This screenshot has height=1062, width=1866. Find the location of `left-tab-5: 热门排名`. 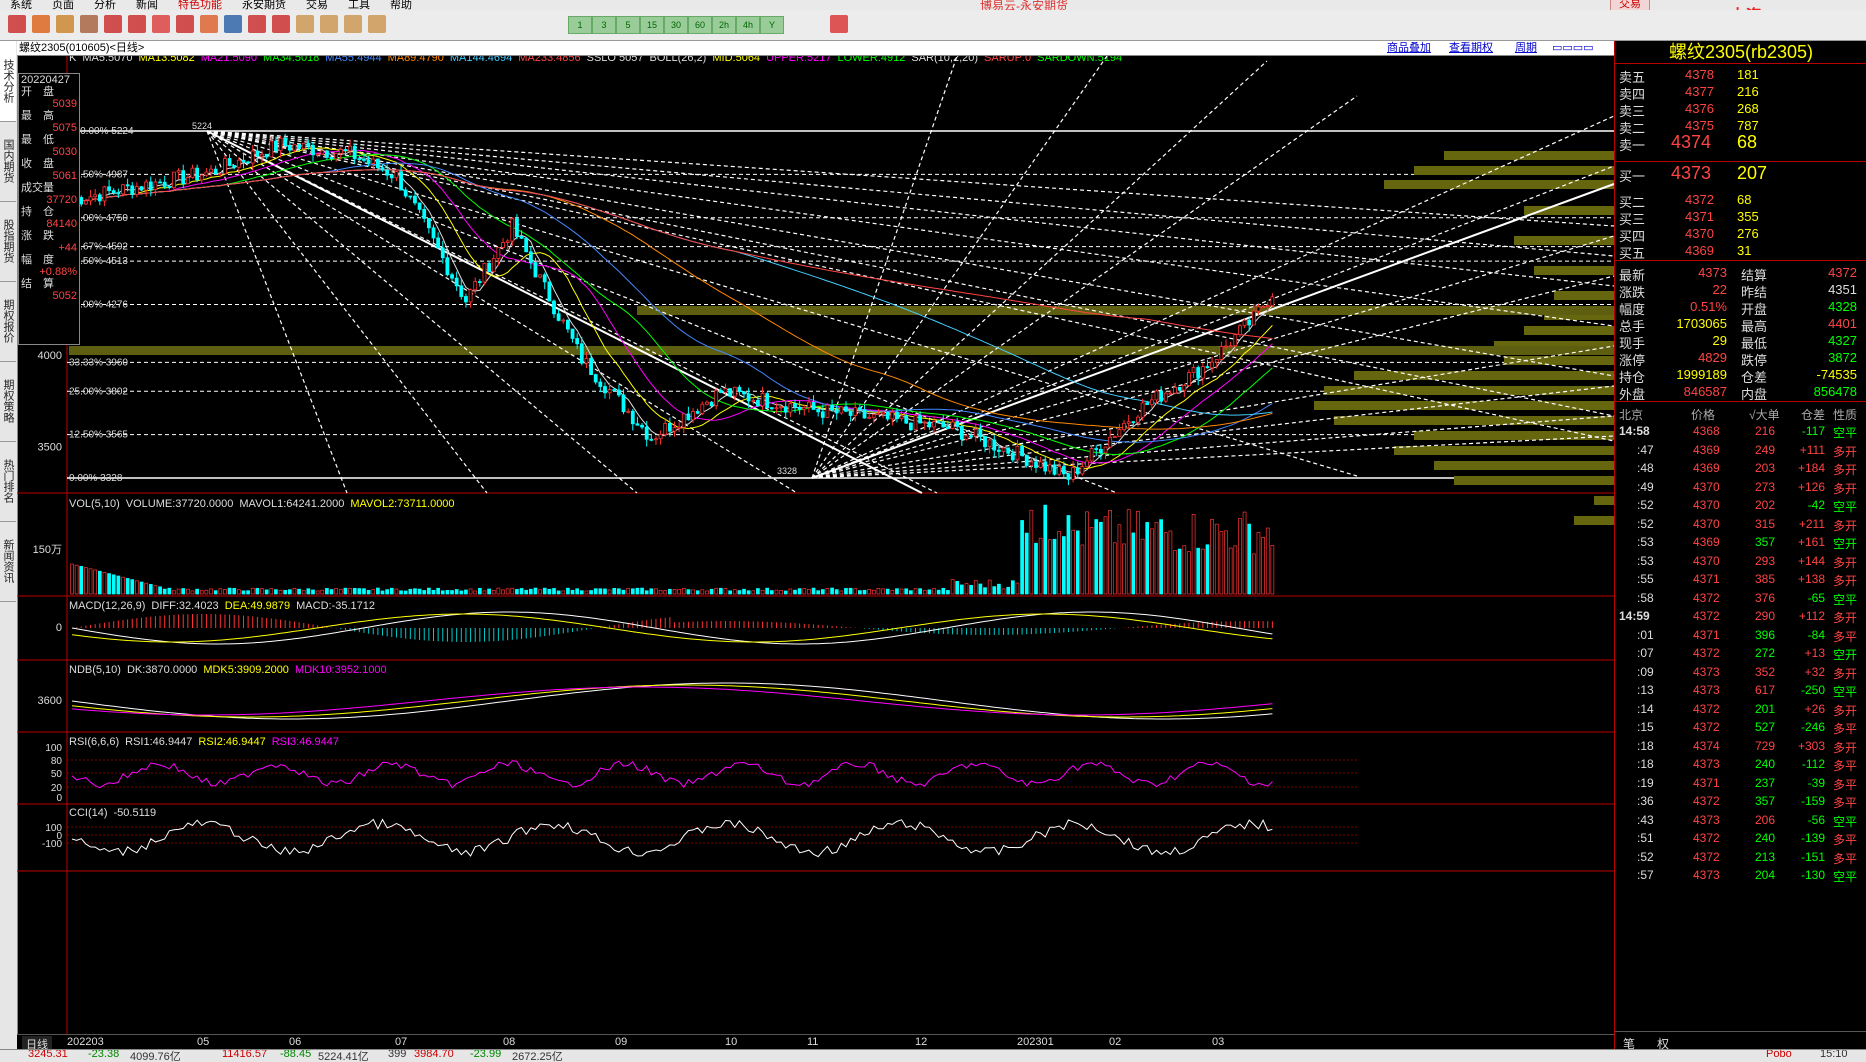

left-tab-5: 热门排名 is located at coordinates (8, 481).